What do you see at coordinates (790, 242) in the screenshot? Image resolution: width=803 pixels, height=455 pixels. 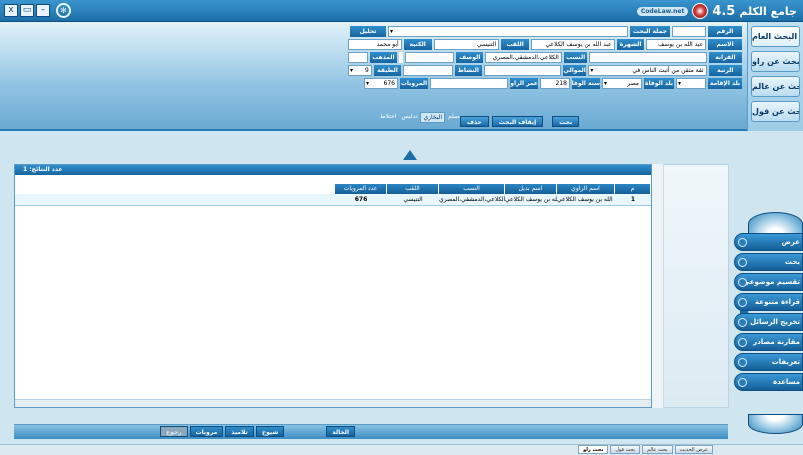 I see `menu-item-label: عرض` at bounding box center [790, 242].